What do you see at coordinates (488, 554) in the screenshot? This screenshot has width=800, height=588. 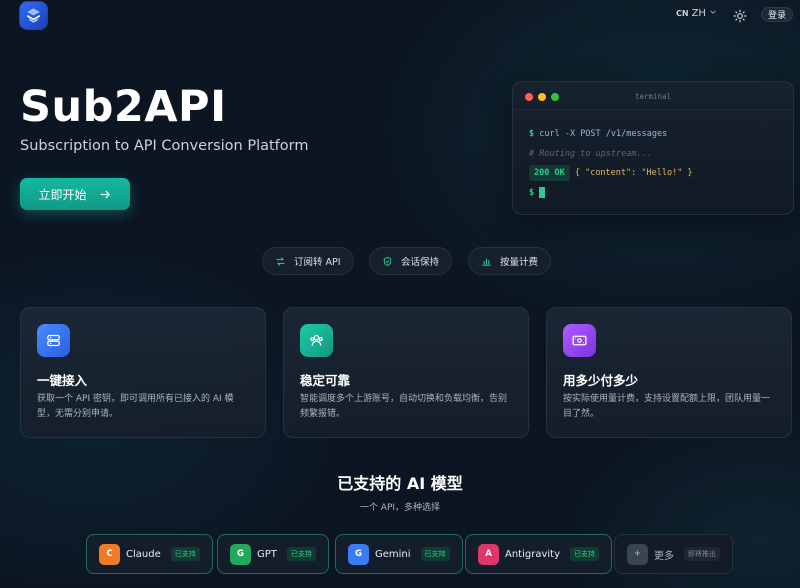 I see `antigravity-icon: A` at bounding box center [488, 554].